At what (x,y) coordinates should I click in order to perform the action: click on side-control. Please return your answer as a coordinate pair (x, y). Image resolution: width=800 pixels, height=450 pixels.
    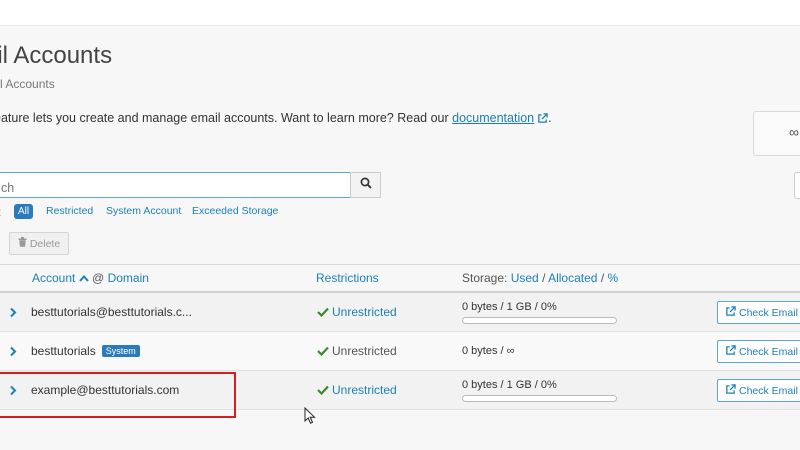
    Looking at the image, I should click on (797, 185).